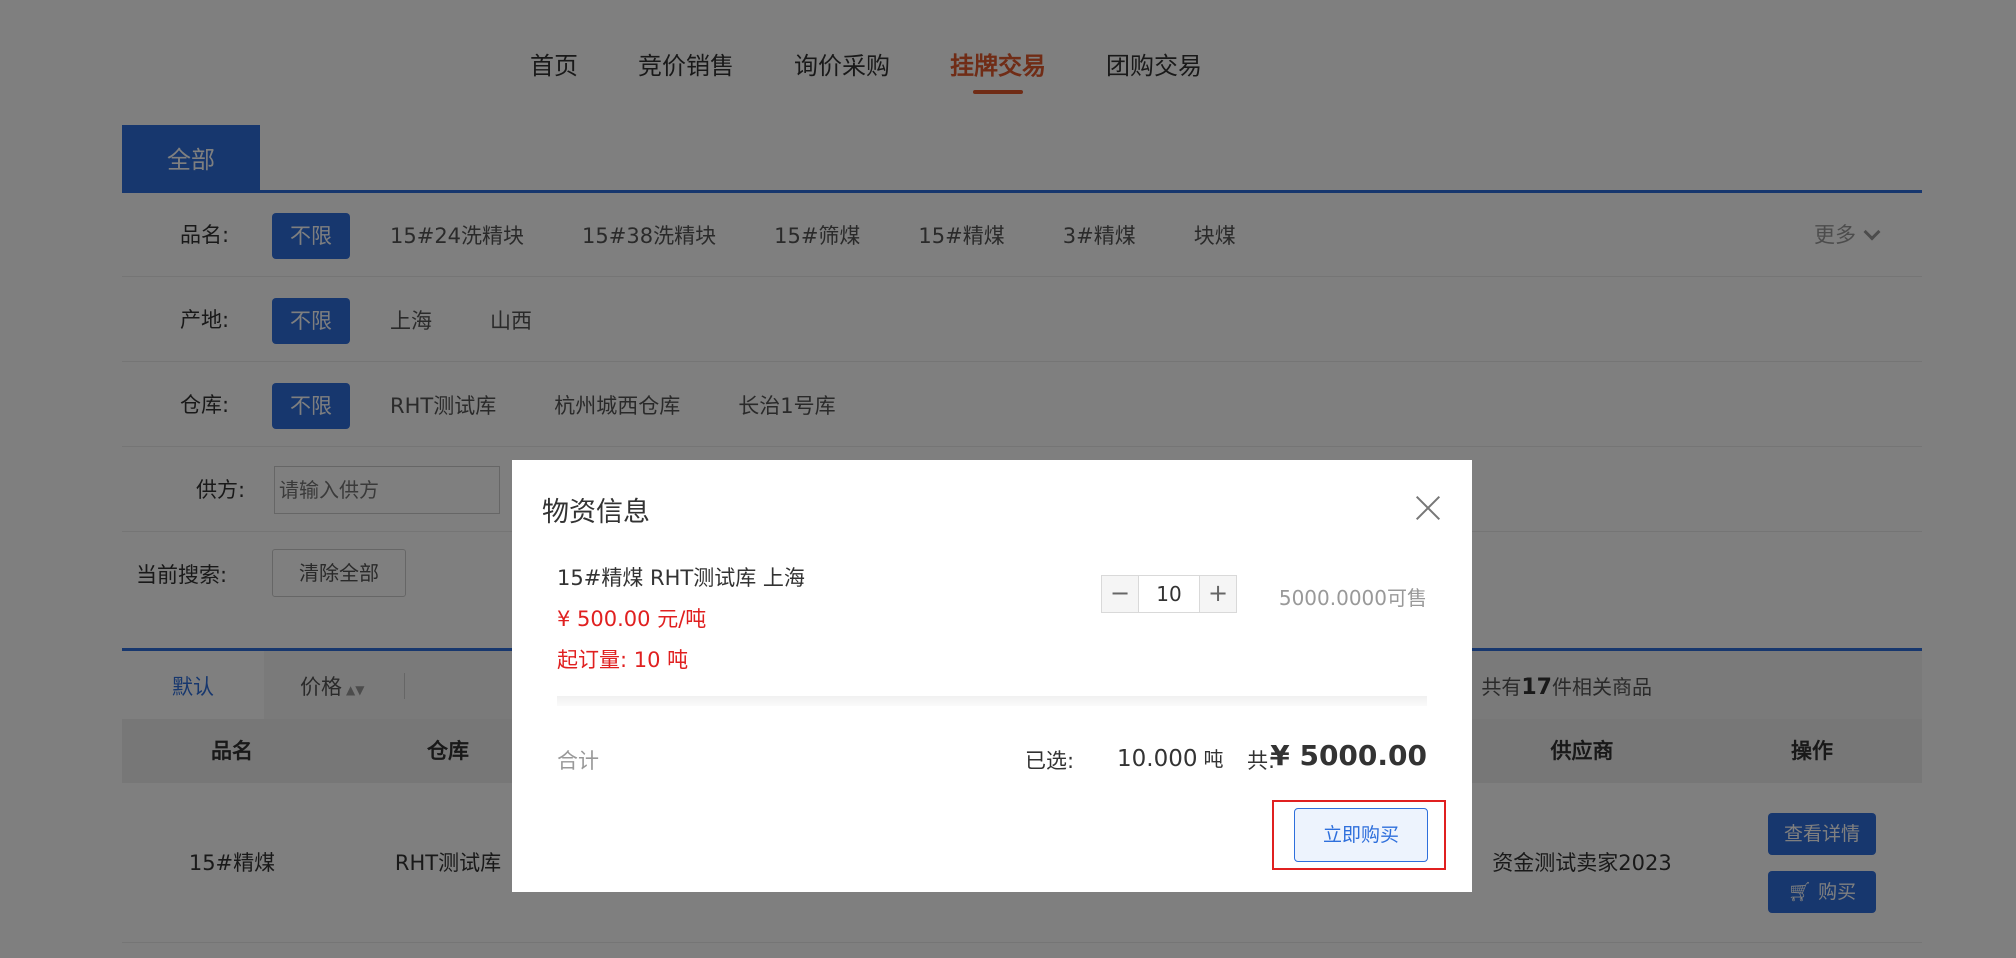 This screenshot has height=958, width=2016. What do you see at coordinates (1120, 594) in the screenshot?
I see `decrement-button: −` at bounding box center [1120, 594].